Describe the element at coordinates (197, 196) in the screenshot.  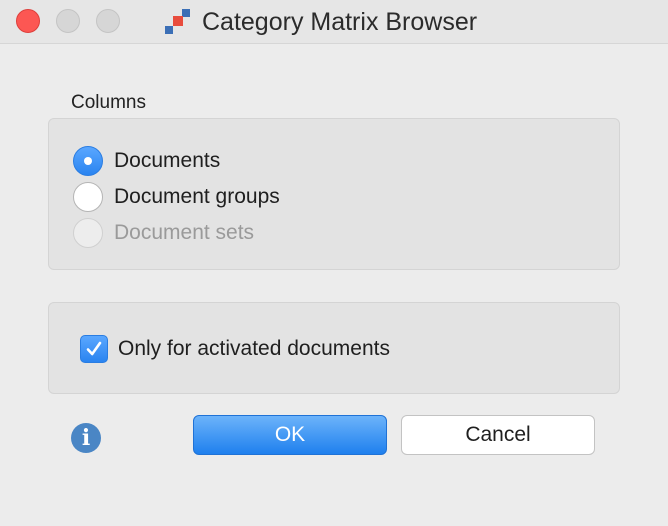
I see `radio-document-groups-label: Document groups` at that location.